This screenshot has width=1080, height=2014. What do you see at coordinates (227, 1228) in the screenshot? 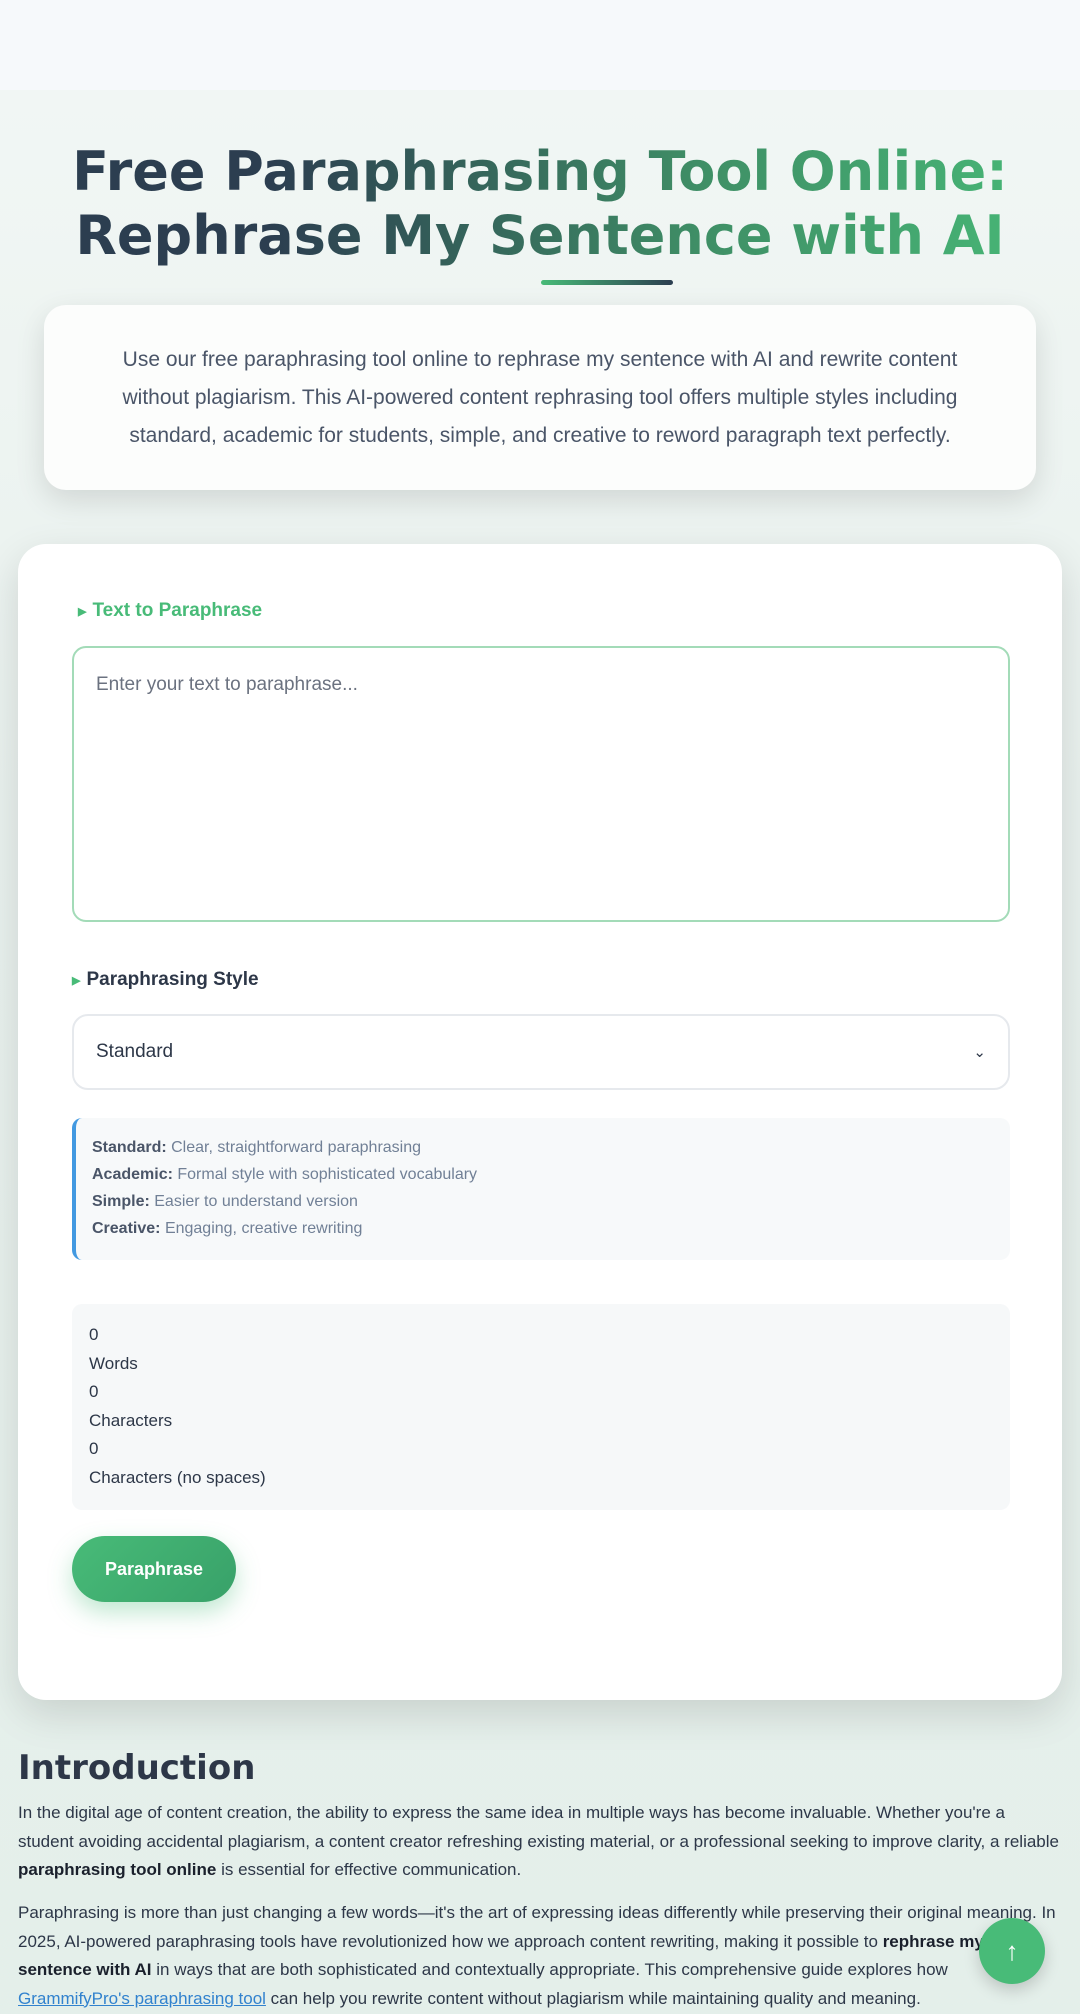
I see `style-info-item: Creative: Engaging, creative rewriting` at bounding box center [227, 1228].